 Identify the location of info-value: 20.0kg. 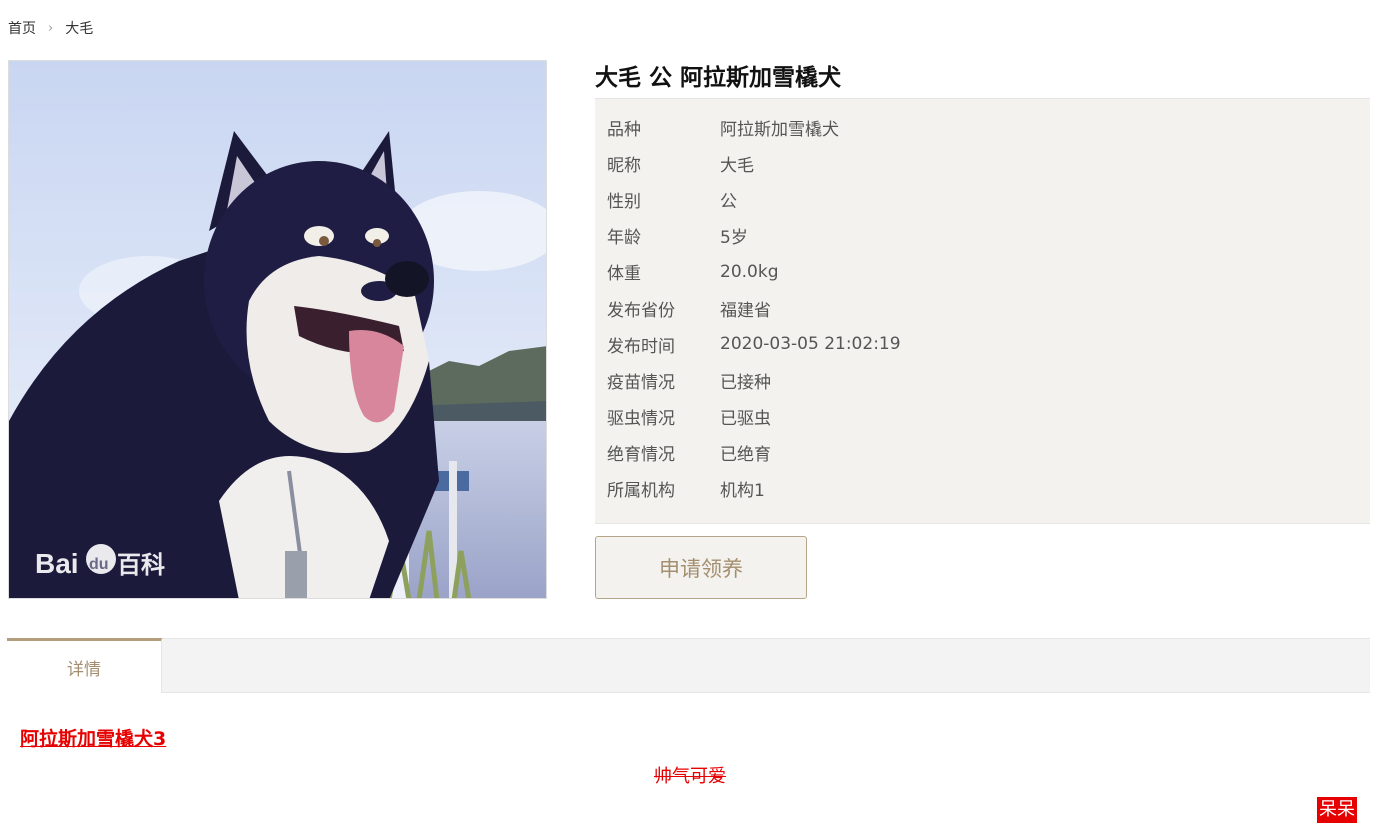
(749, 271).